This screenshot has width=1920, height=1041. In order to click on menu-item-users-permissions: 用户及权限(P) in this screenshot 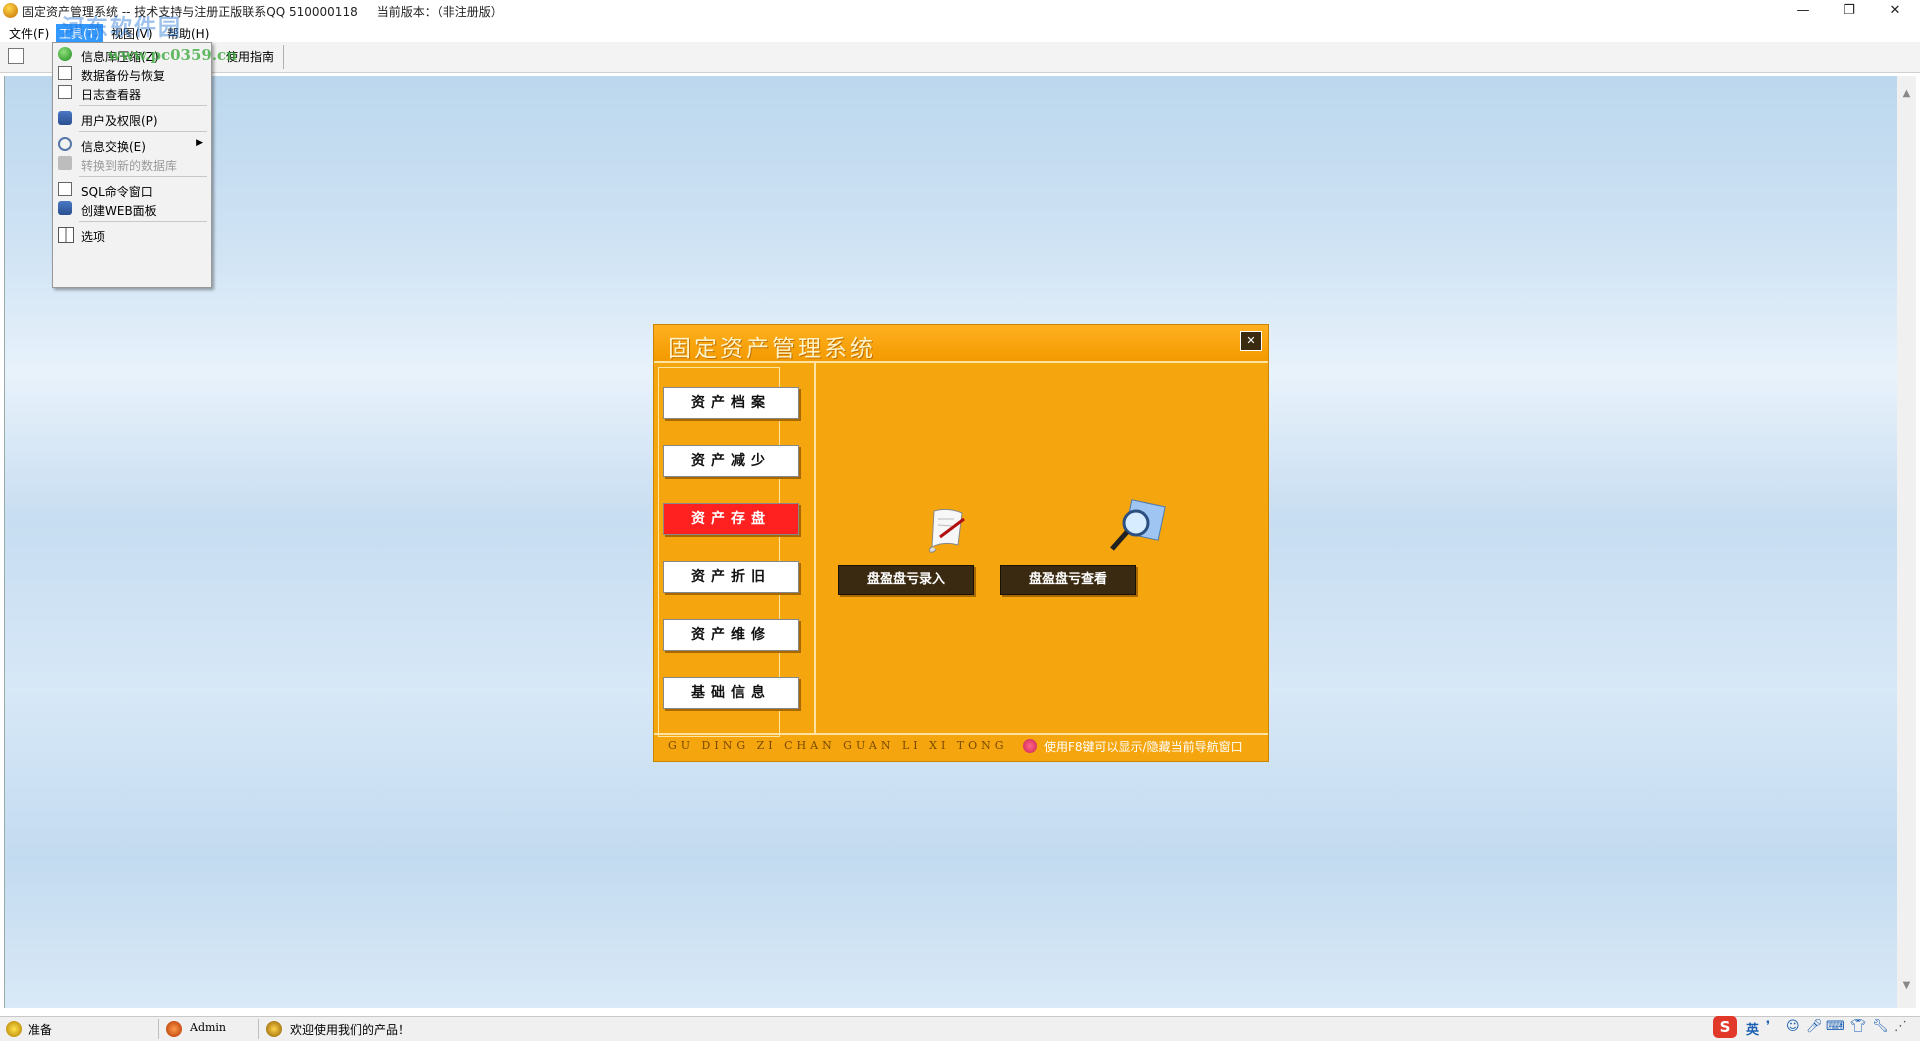, I will do `click(132, 119)`.